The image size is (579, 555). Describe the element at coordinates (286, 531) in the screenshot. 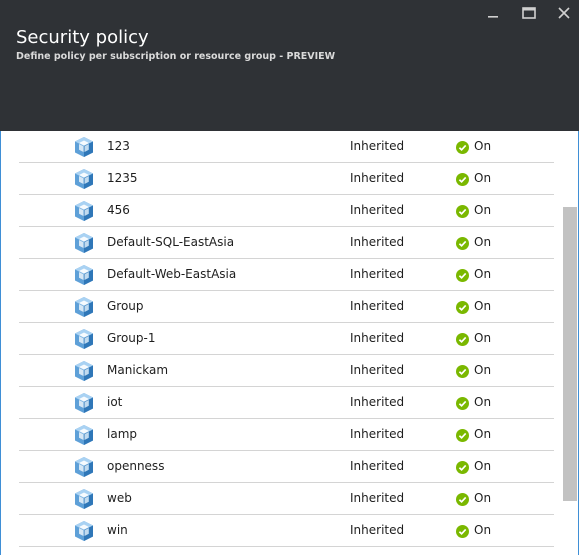

I see `table-row: win Inherited On` at that location.